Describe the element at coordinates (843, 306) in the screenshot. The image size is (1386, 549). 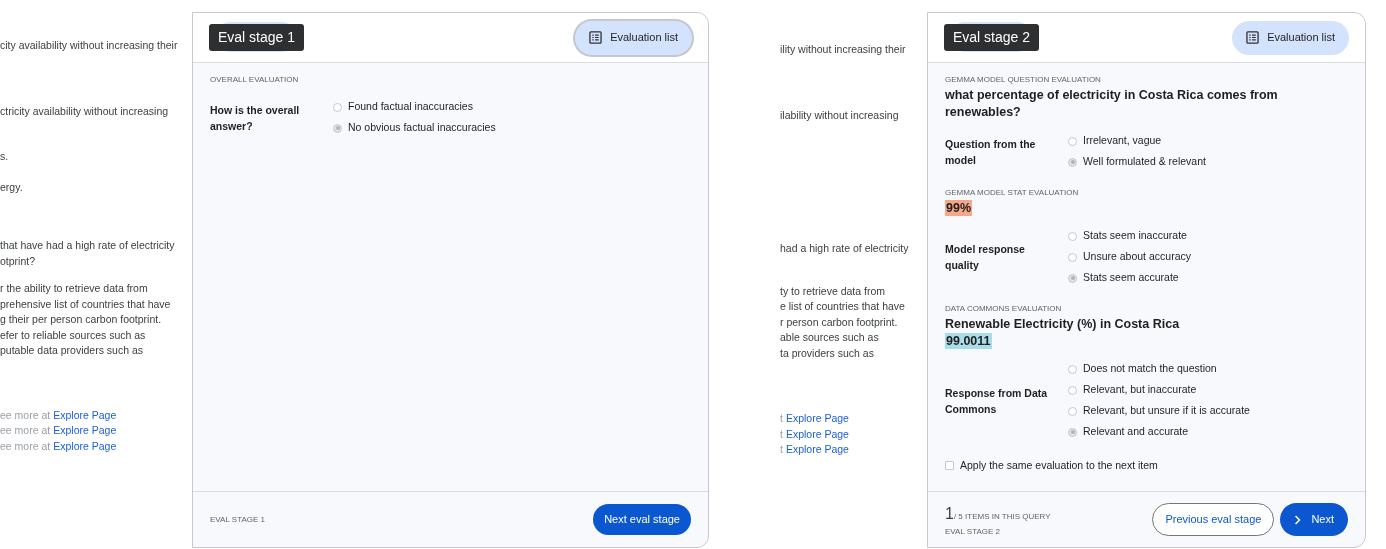
I see `context-text: e list of countries that have` at that location.